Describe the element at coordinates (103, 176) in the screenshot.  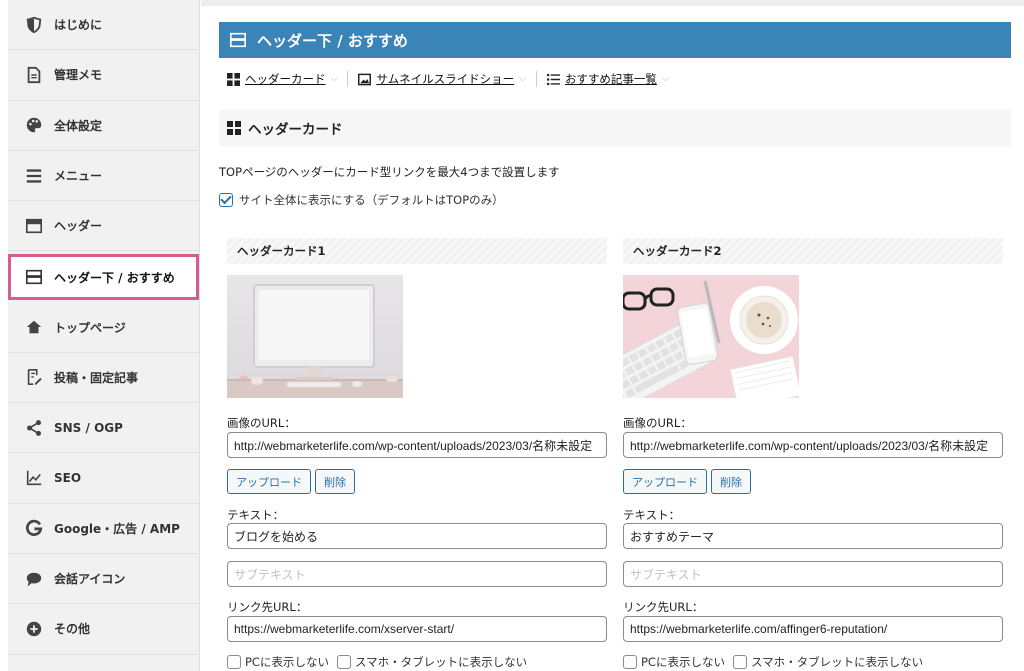
I see `sidebar-item-menu: メニュー` at that location.